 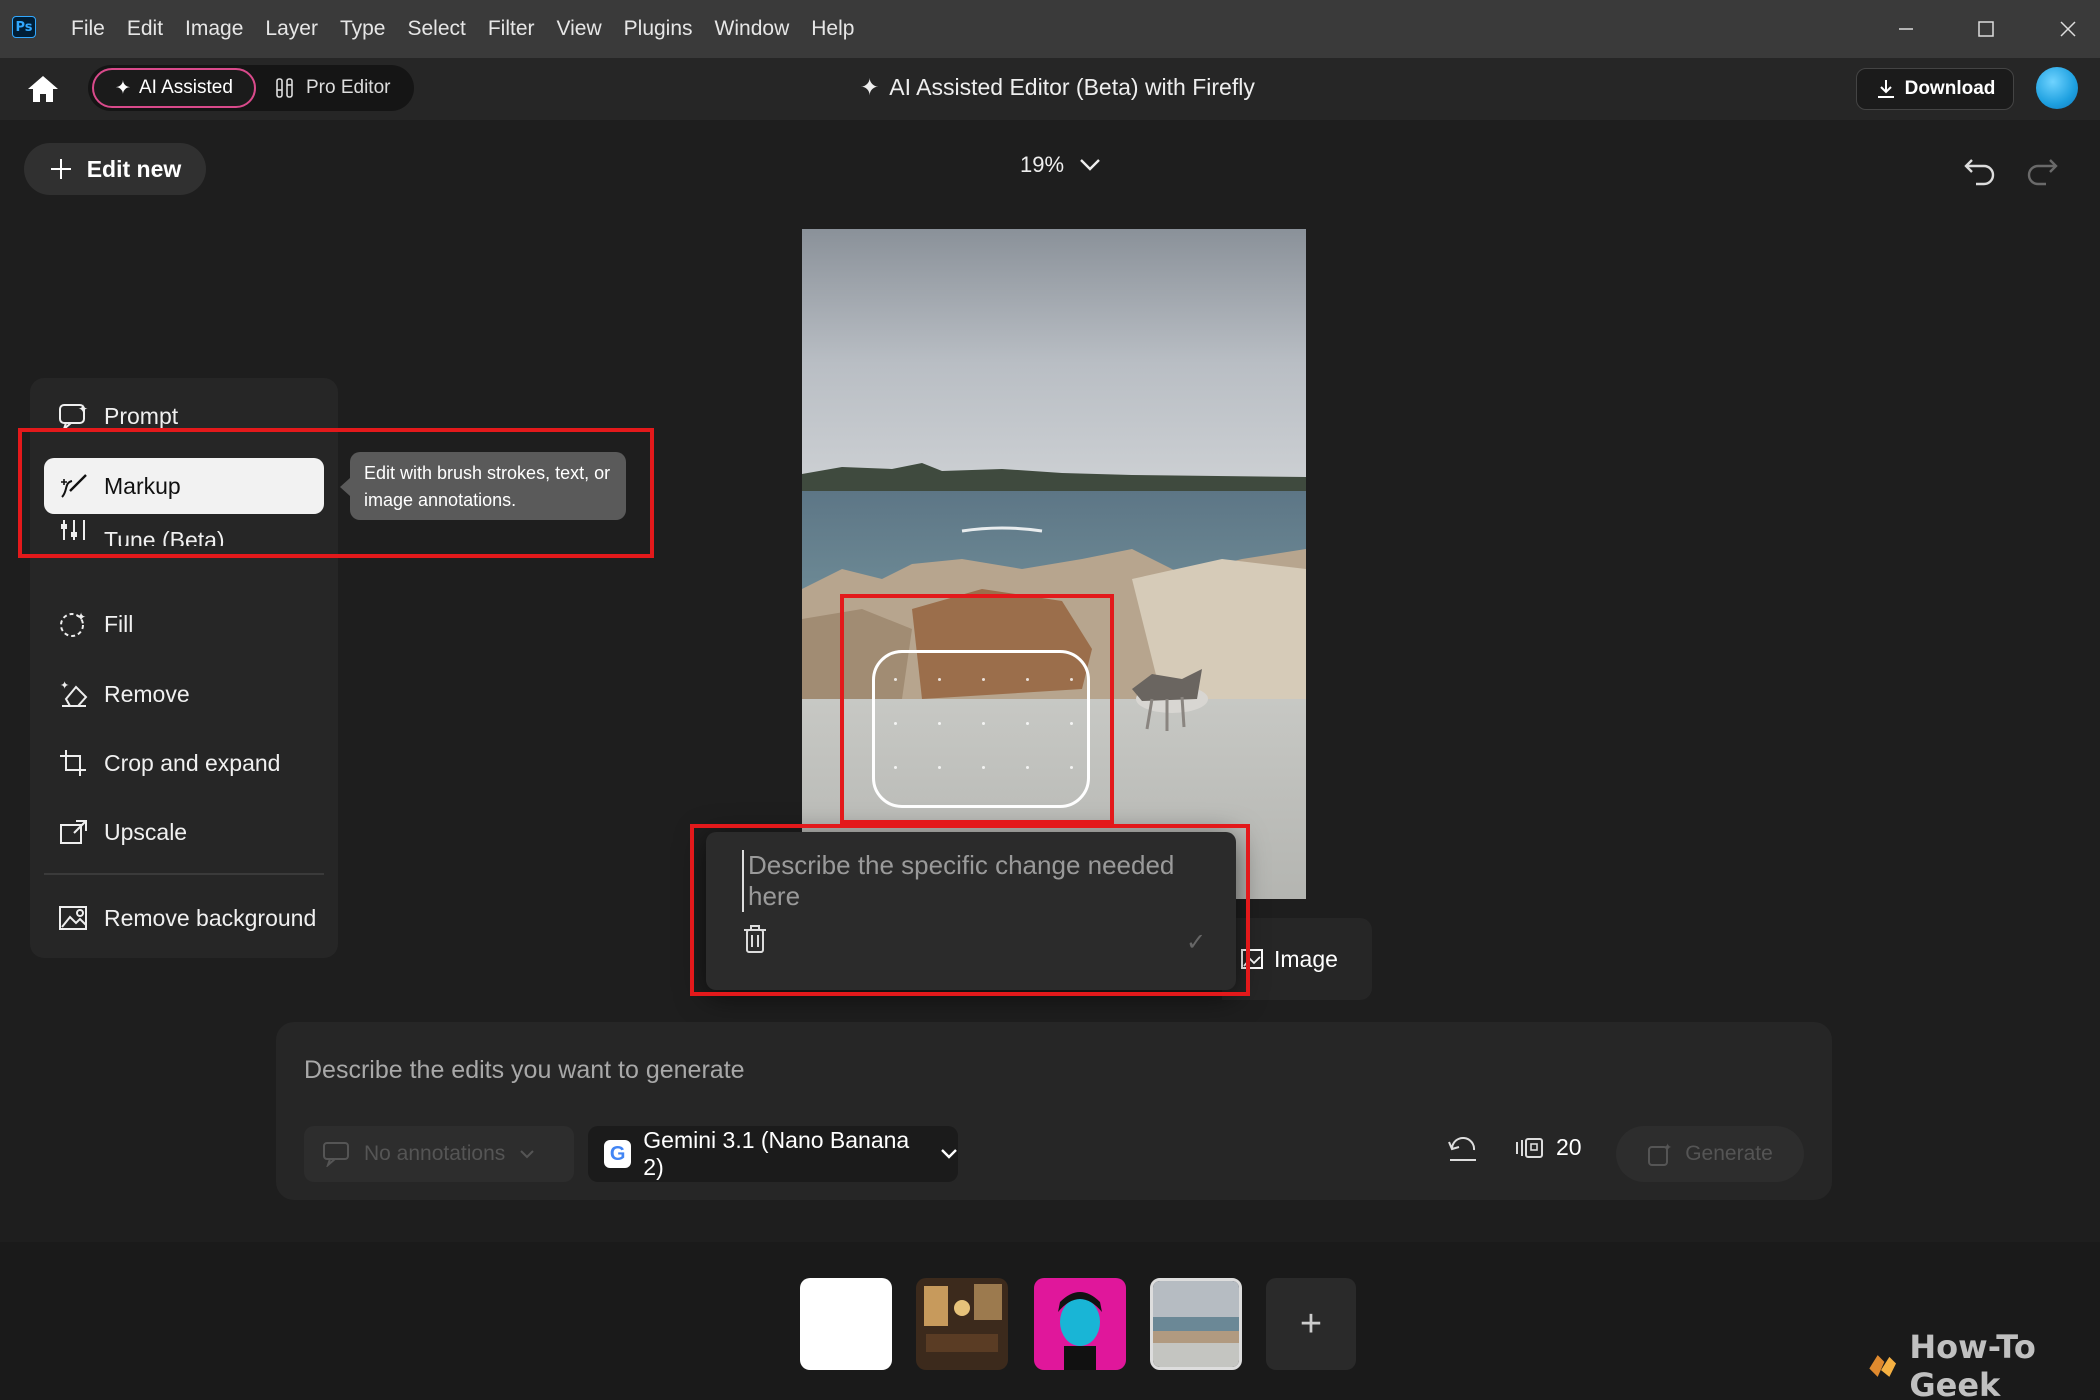 I want to click on close-window-button, so click(x=2064, y=29).